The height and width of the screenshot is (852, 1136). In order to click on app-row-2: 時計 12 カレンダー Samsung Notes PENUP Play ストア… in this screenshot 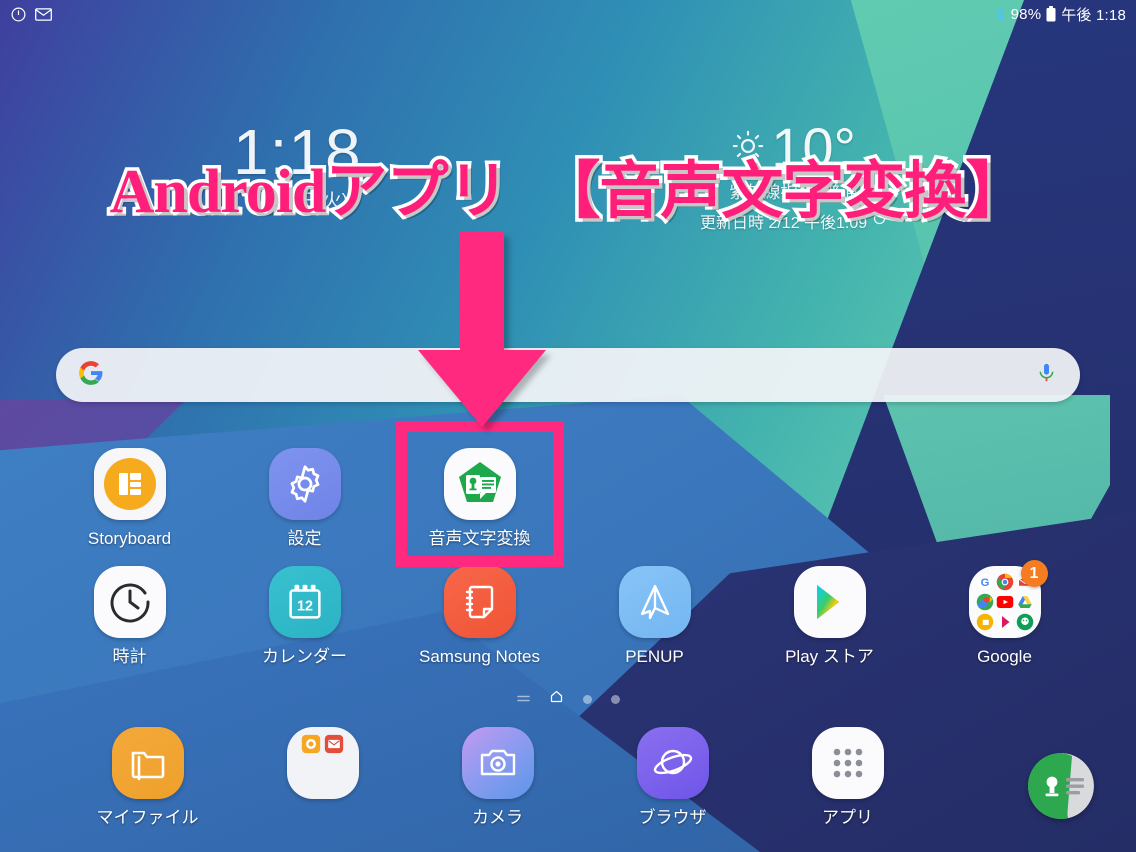, I will do `click(567, 613)`.